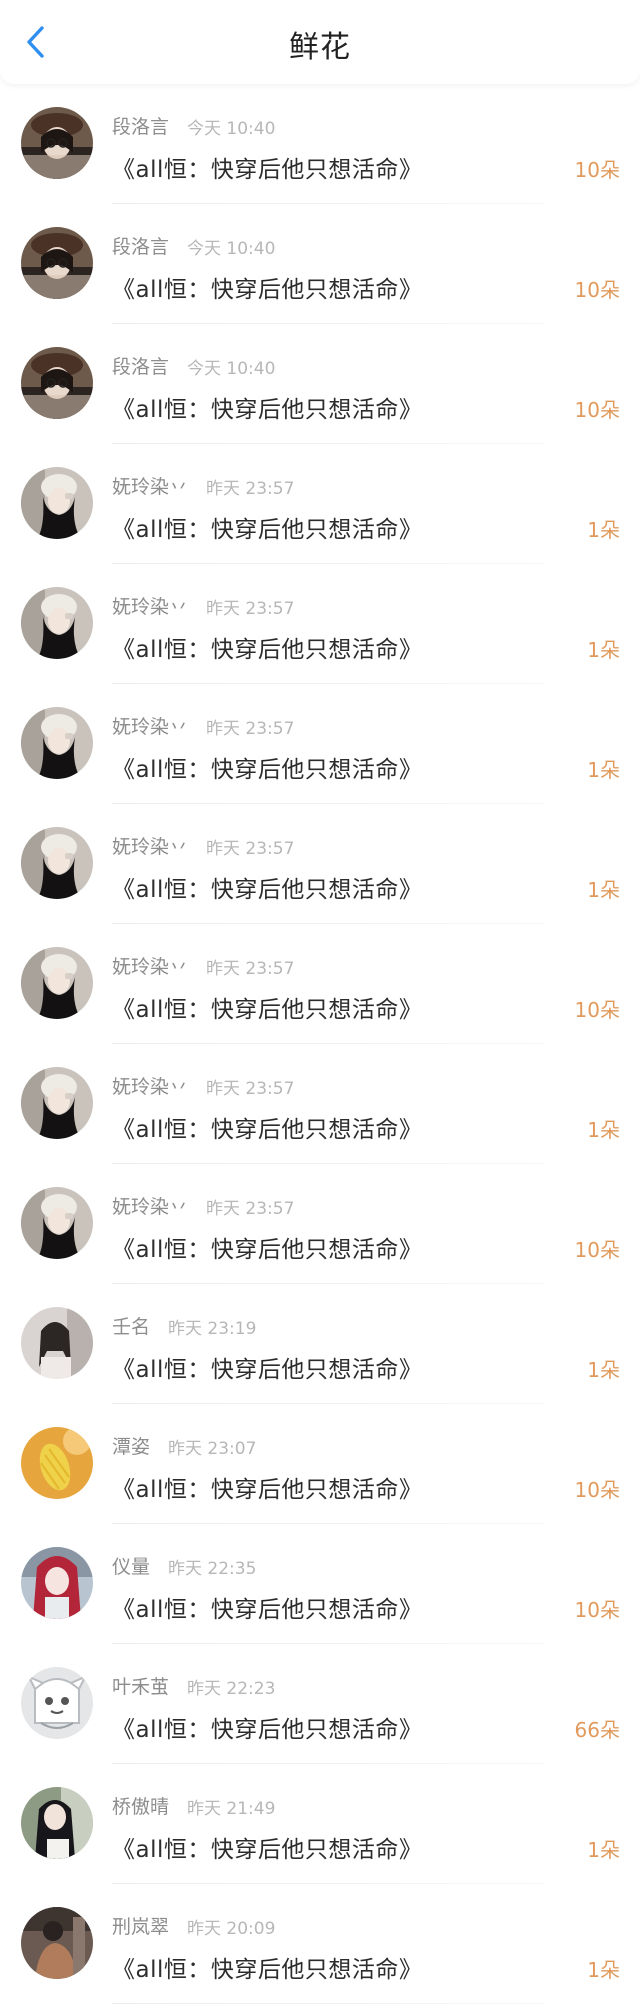  I want to click on timestamp: 昨天 22:23, so click(231, 1689).